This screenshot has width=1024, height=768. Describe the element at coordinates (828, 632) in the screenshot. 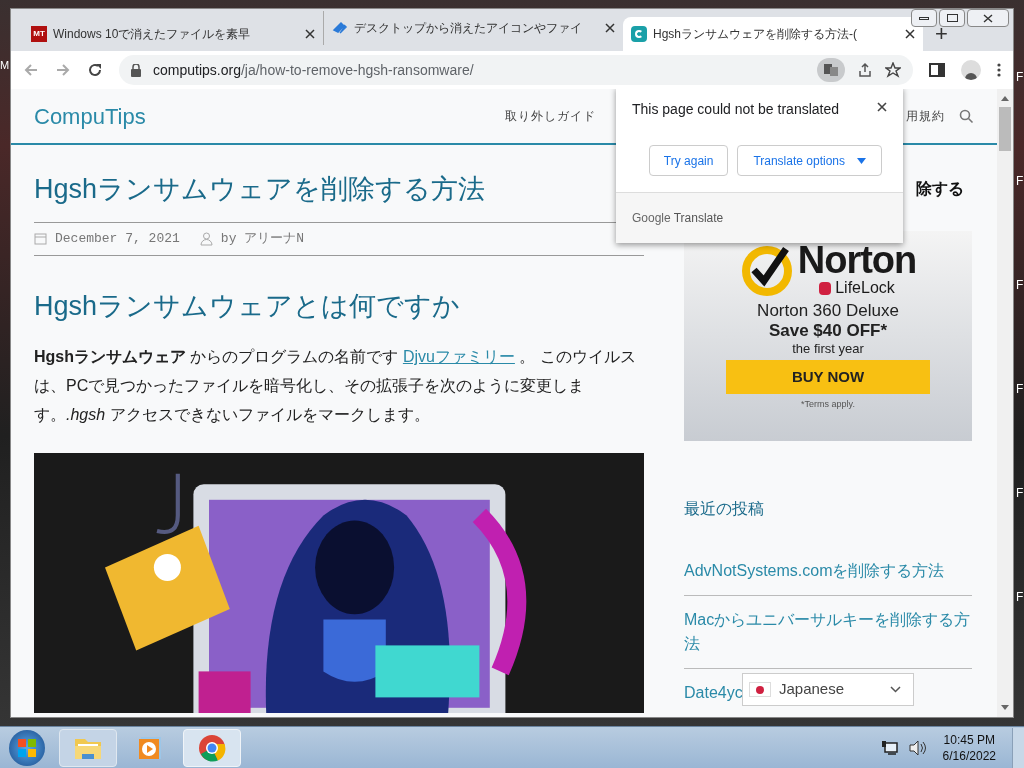

I see `recent-post-link: Macからユニバーサルキーを削除する方法` at that location.